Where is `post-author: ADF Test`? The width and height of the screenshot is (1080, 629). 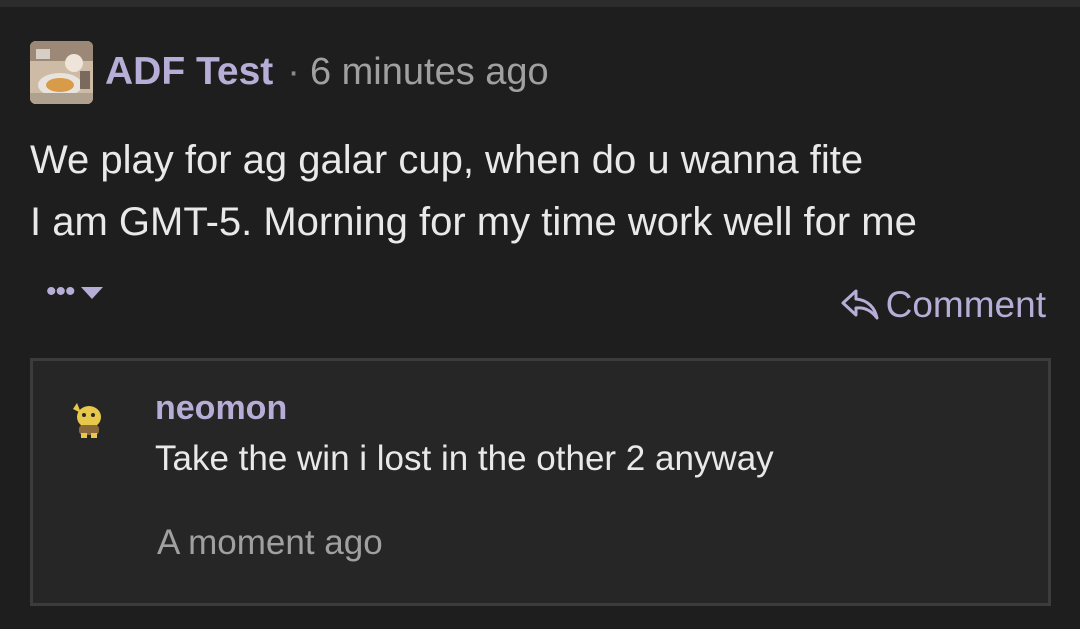 post-author: ADF Test is located at coordinates (189, 72).